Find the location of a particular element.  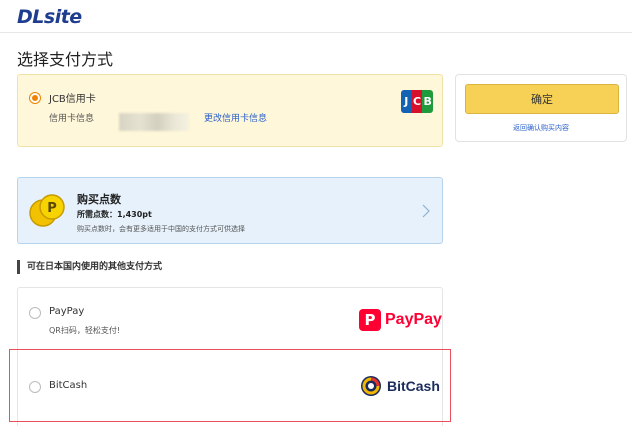

page-title: 选择支付方式 is located at coordinates (65, 59).